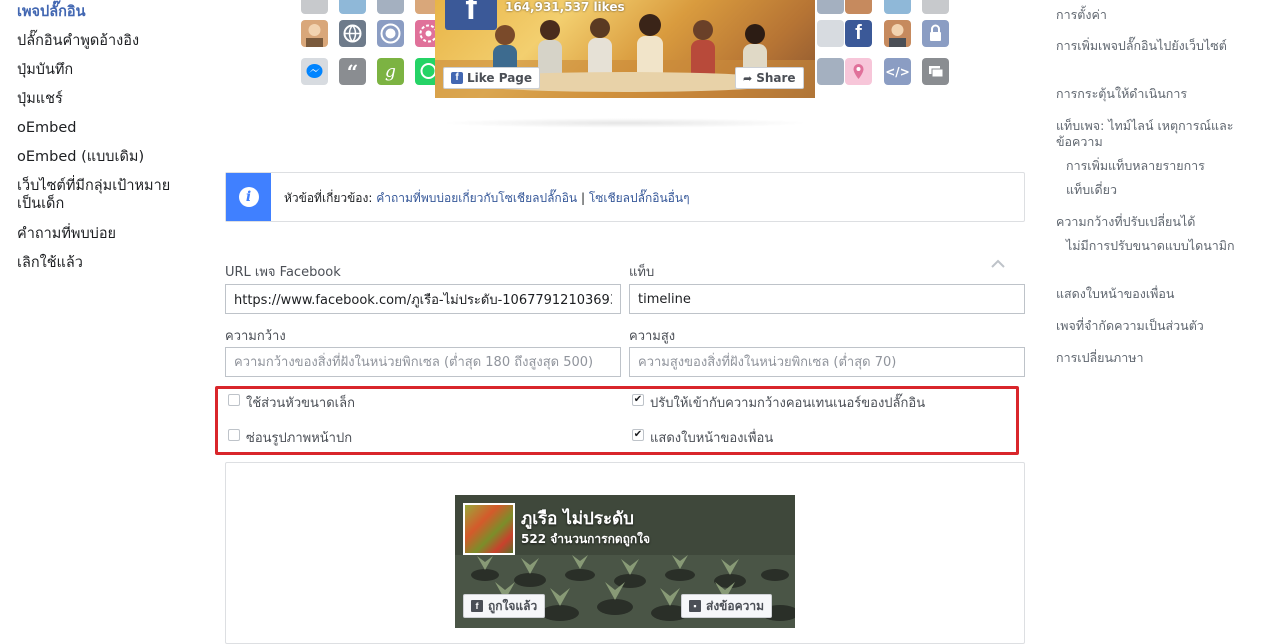 The width and height of the screenshot is (1275, 644). Describe the element at coordinates (1146, 15) in the screenshot. I see `toc-settings: การตั้งค่า` at that location.